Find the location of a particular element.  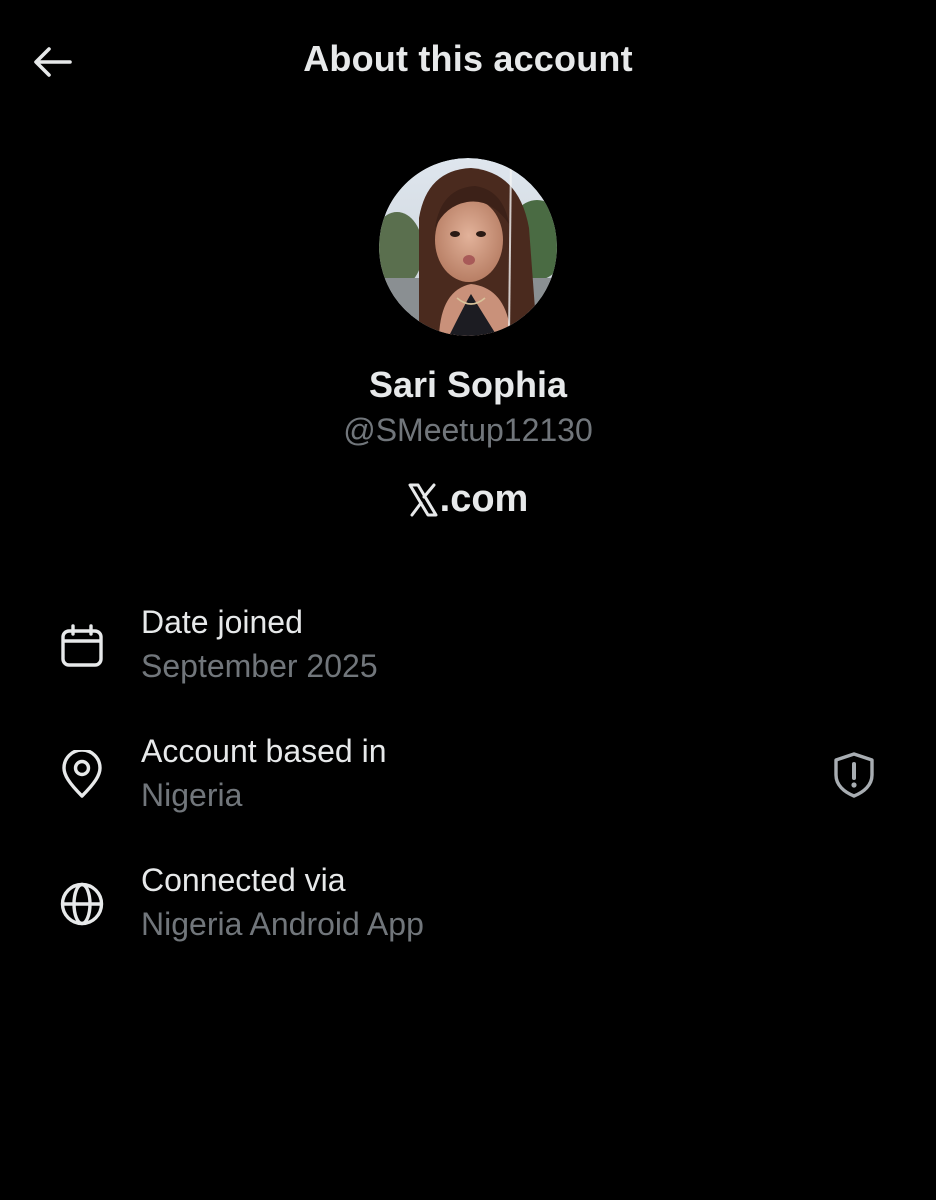

site-label: .com is located at coordinates (468, 499).